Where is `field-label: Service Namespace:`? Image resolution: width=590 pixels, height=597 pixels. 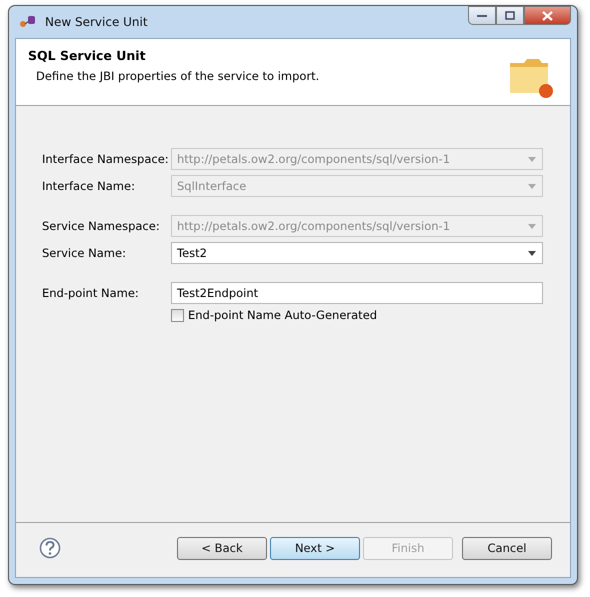 field-label: Service Namespace: is located at coordinates (101, 225).